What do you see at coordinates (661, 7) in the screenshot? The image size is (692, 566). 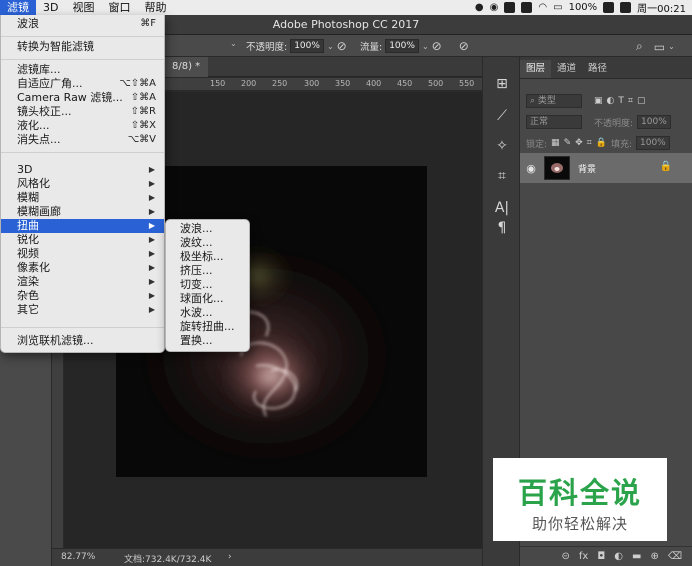 I see `clock: 周一00:21` at bounding box center [661, 7].